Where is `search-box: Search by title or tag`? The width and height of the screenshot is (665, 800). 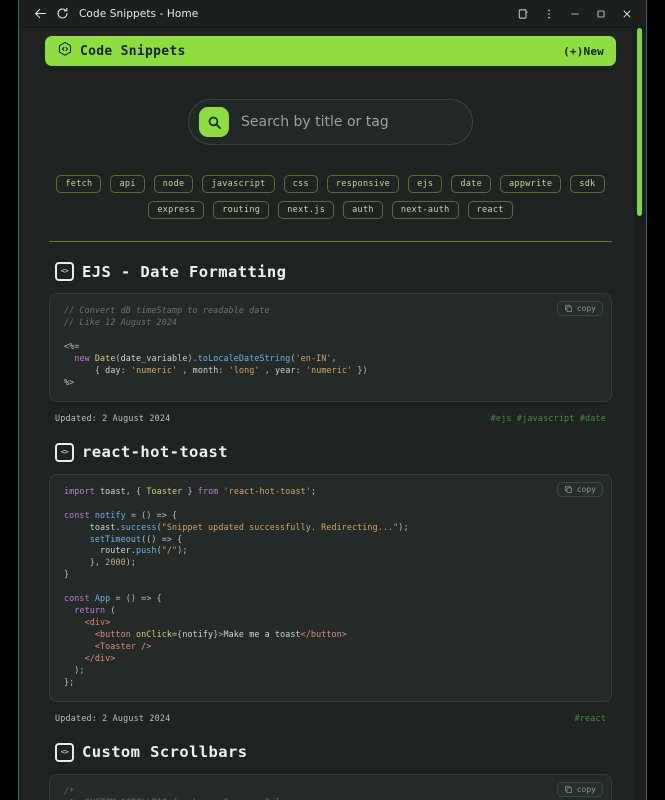 search-box: Search by title or tag is located at coordinates (330, 122).